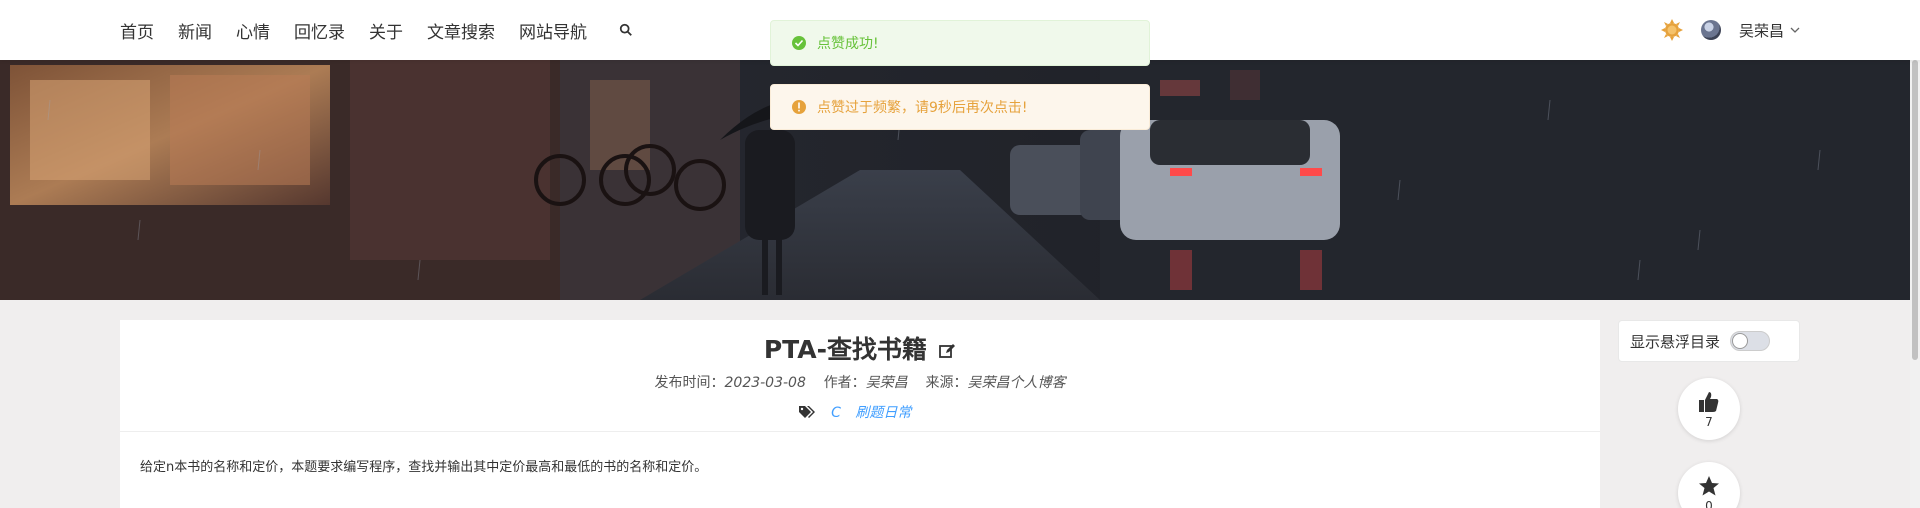 This screenshot has height=508, width=1920. What do you see at coordinates (806, 412) in the screenshot?
I see `tags-icon` at bounding box center [806, 412].